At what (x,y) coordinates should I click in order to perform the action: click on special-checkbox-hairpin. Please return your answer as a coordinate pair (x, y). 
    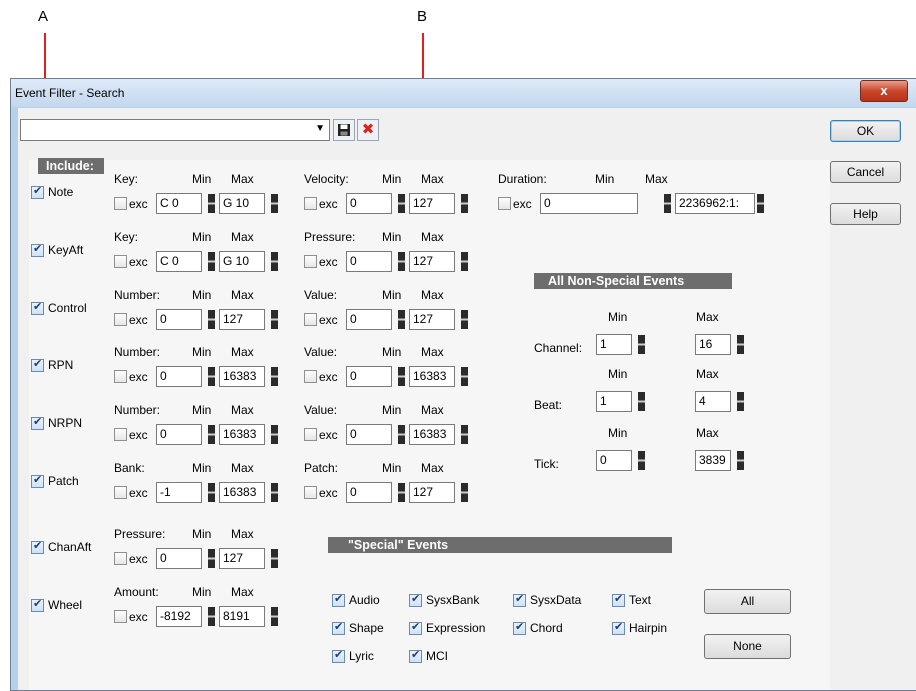
    Looking at the image, I should click on (618, 627).